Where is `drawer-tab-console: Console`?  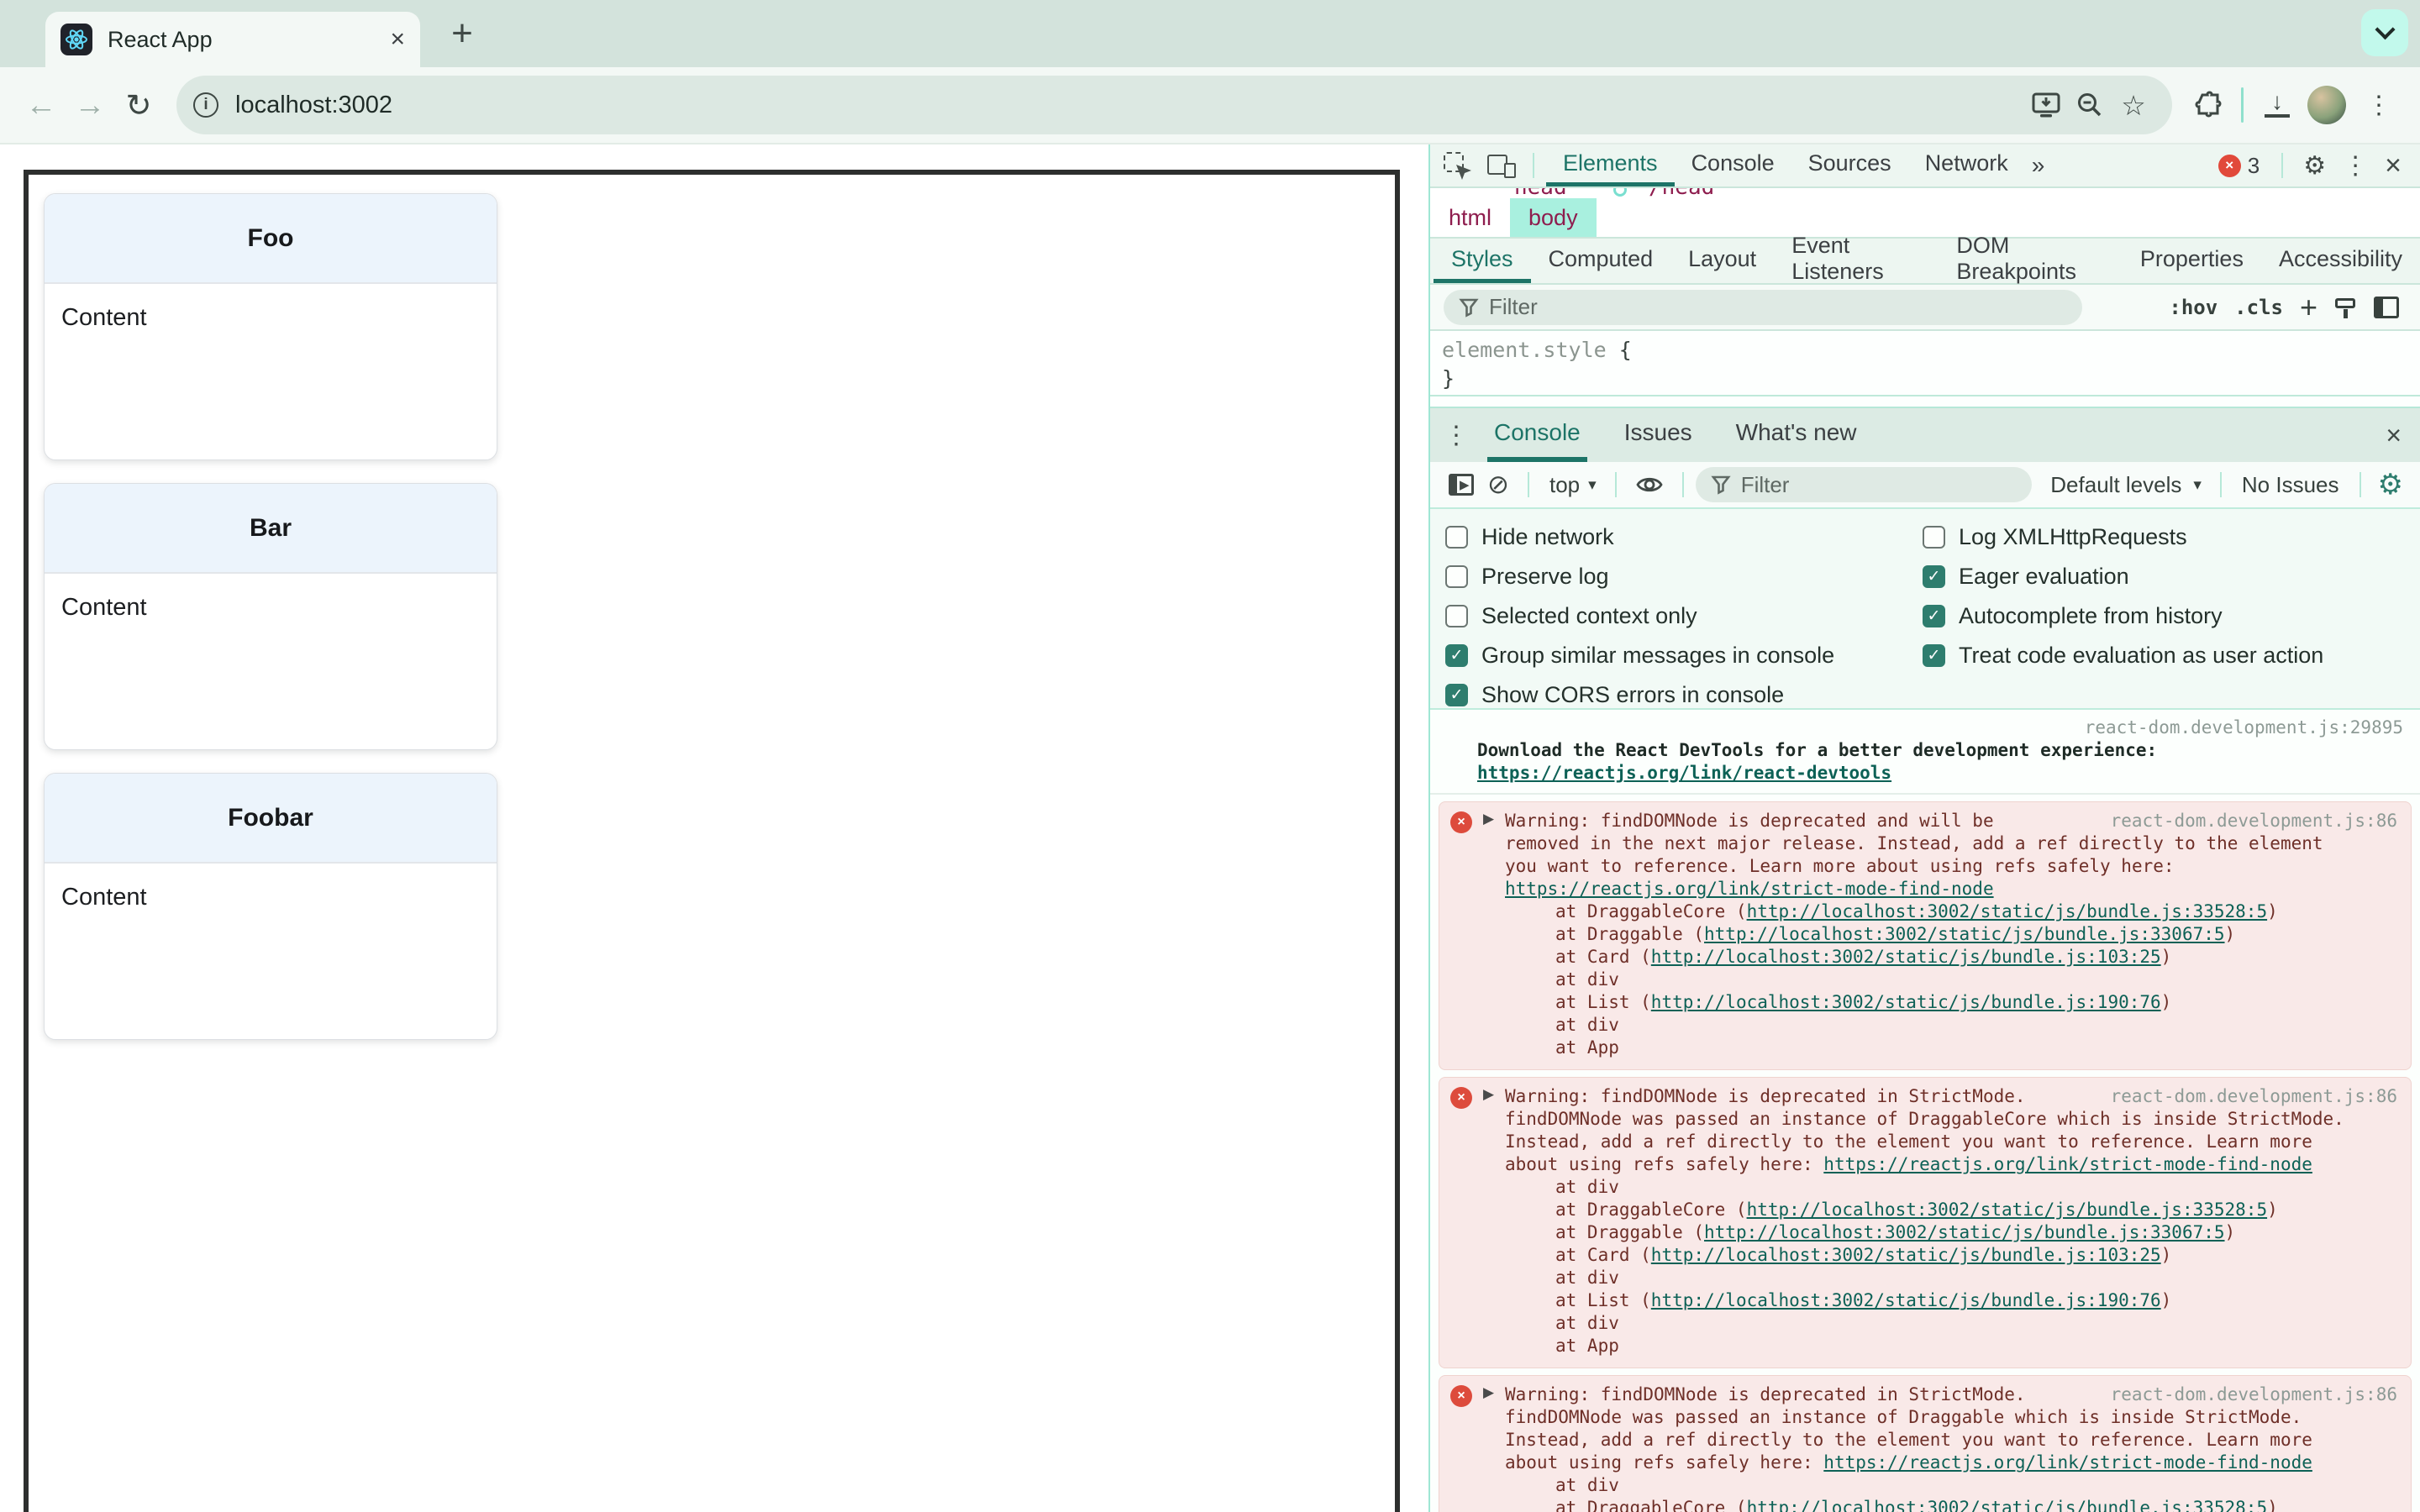 drawer-tab-console: Console is located at coordinates (1537, 435).